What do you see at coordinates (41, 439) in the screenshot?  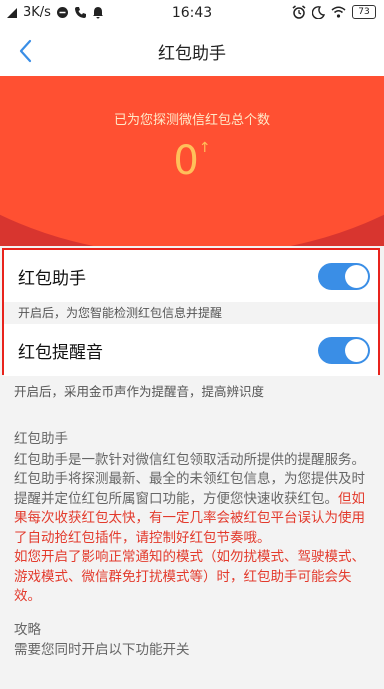 I see `description-title: 红包助手` at bounding box center [41, 439].